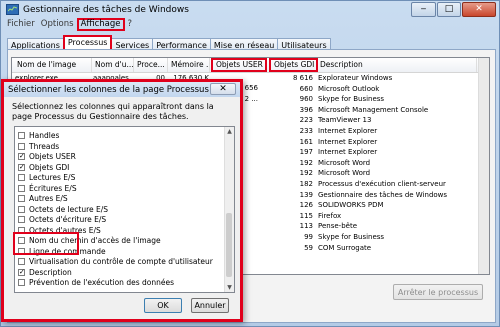 The image size is (500, 327). I want to click on table-scrollbar, so click(483, 166).